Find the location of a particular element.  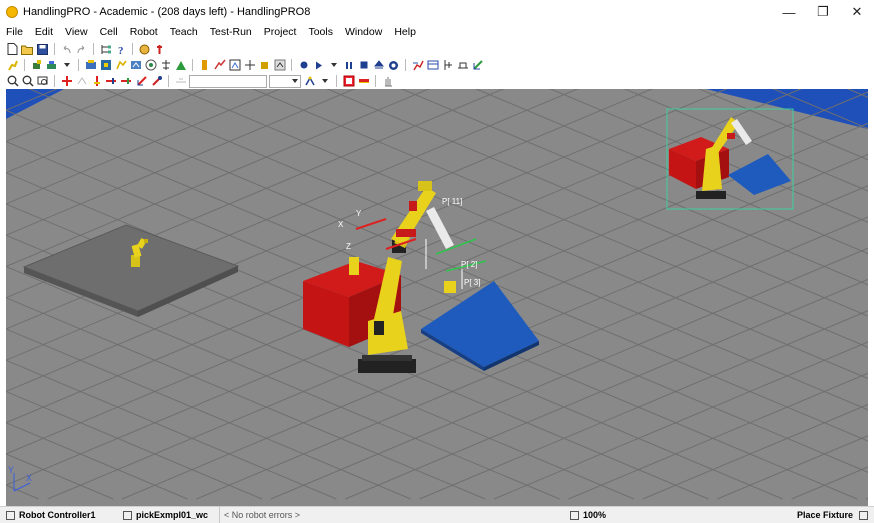

controller-icon is located at coordinates (10, 515).